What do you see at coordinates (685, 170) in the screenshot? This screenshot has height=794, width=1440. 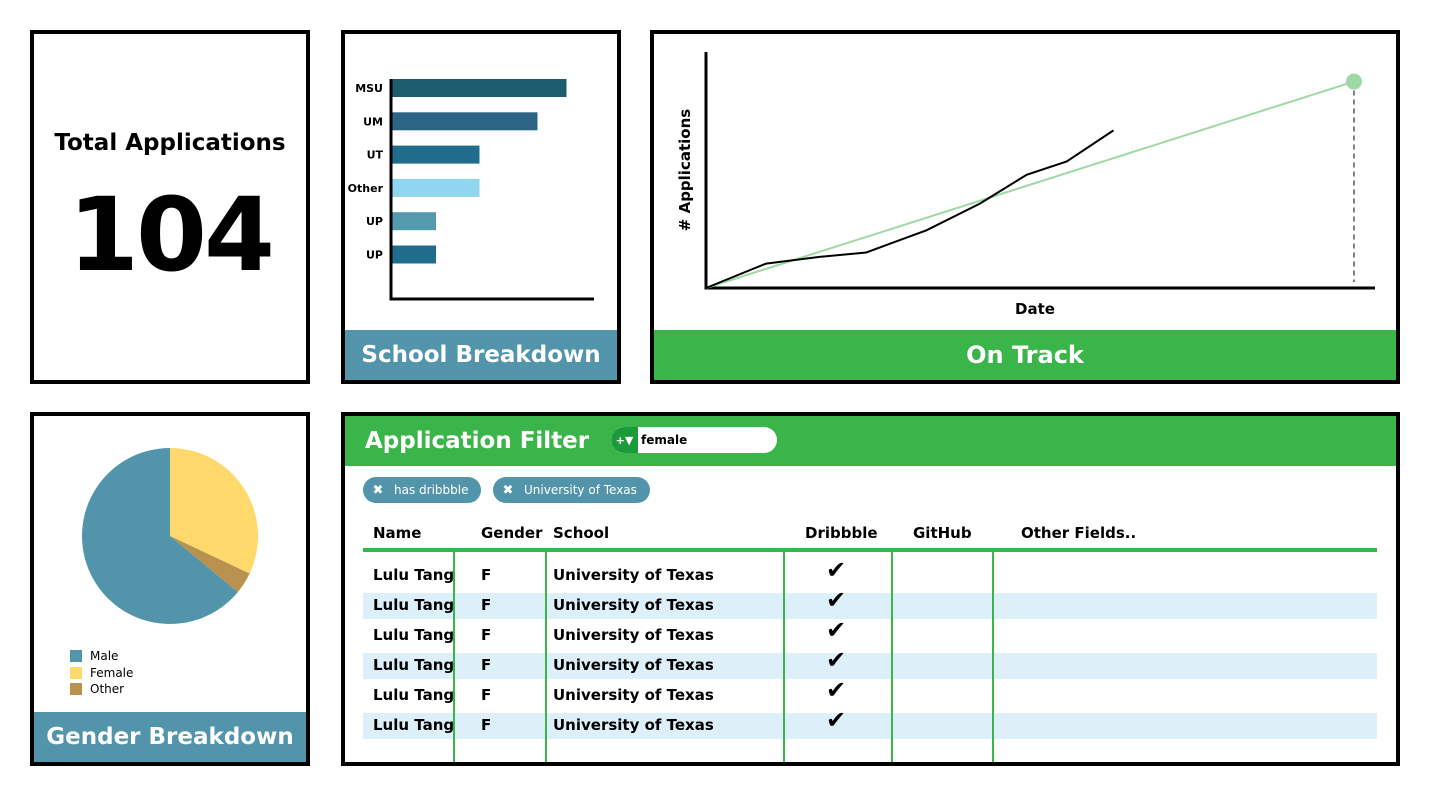 I see `y-axis-label: # Applications` at bounding box center [685, 170].